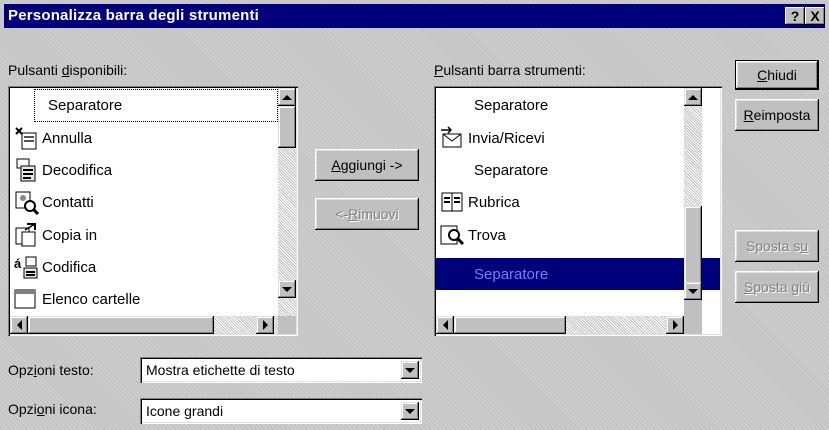 This screenshot has height=430, width=829. Describe the element at coordinates (494, 202) in the screenshot. I see `list-item-label: Rubrica` at that location.